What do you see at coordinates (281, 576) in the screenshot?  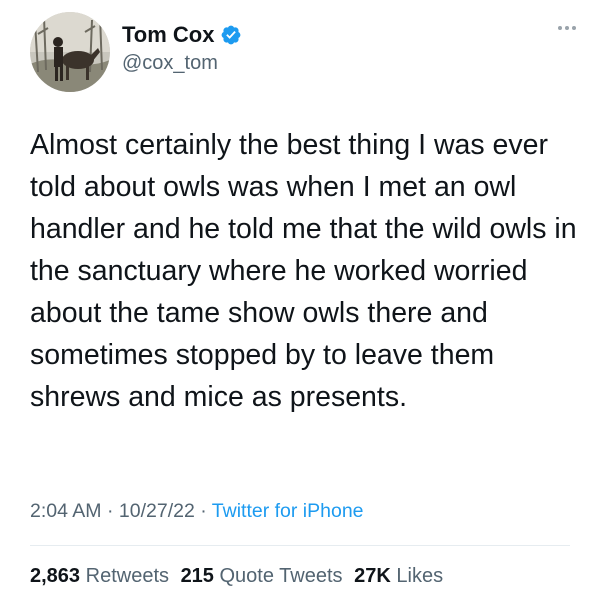 I see `quote-tweets-label: Quote Tweets` at bounding box center [281, 576].